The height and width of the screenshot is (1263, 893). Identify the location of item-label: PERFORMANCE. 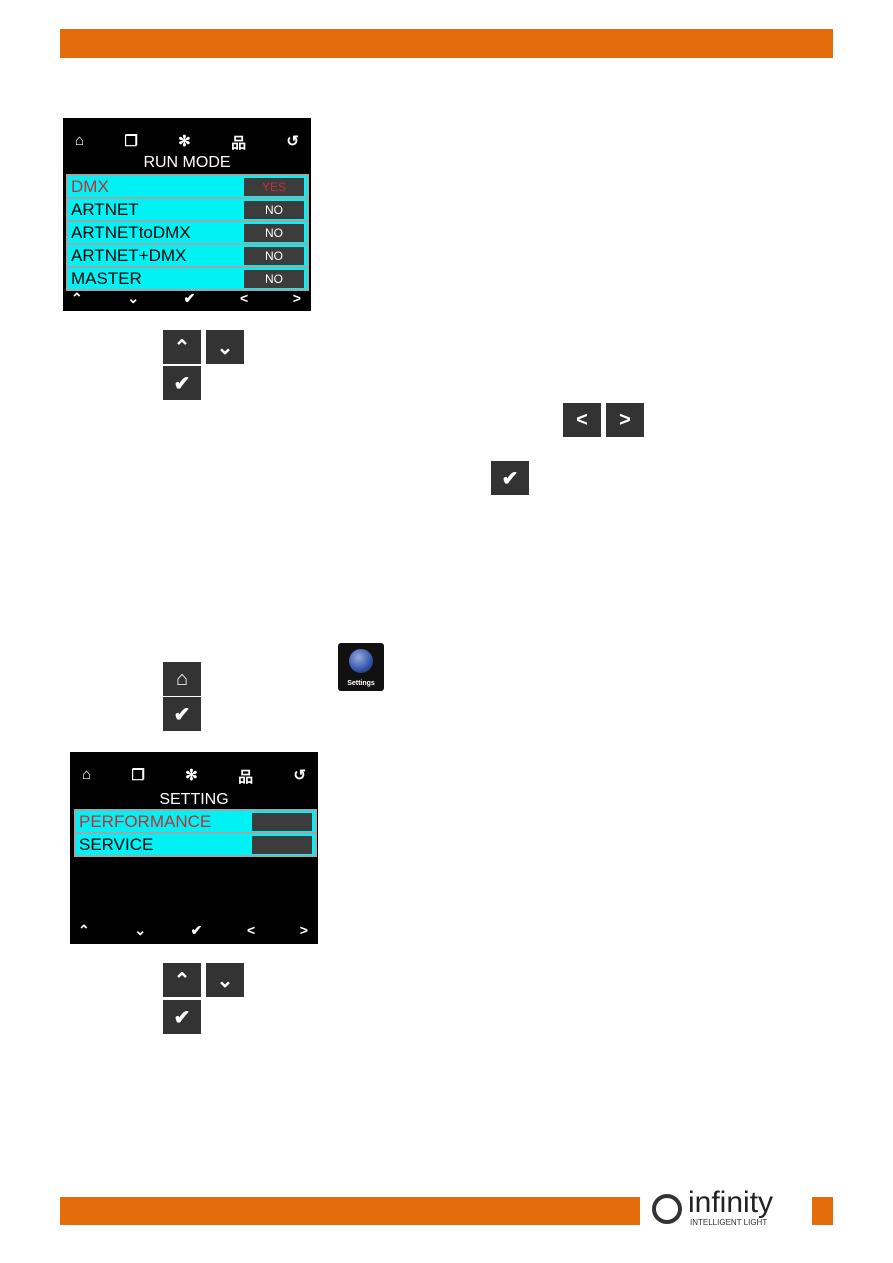
(145, 821).